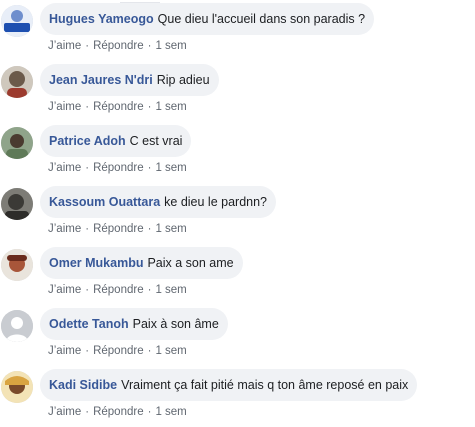  I want to click on comment-text: Que dieu l'accueil dans son paradis ?, so click(261, 19).